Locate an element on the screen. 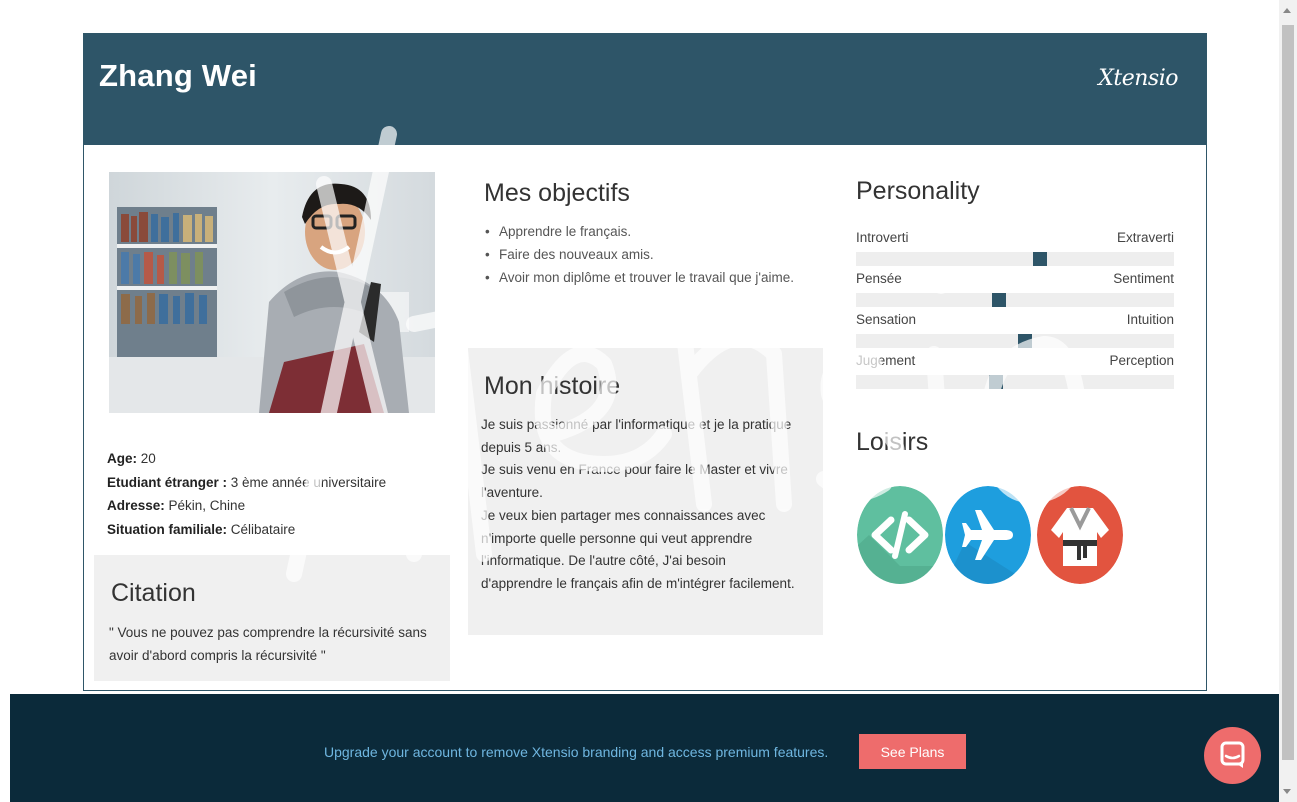 Image resolution: width=1297 pixels, height=802 pixels. chat-launcher-button is located at coordinates (1232, 755).